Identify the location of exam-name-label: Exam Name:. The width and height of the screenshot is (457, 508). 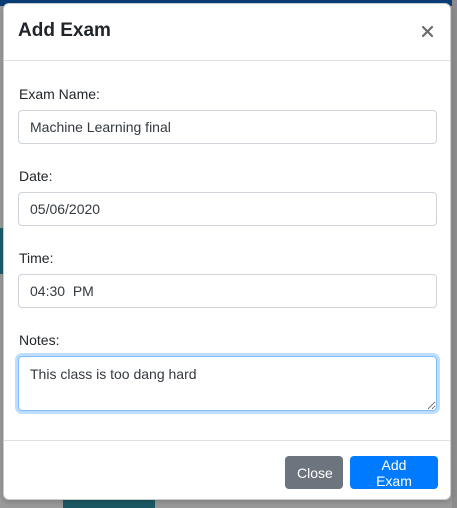
(59, 94).